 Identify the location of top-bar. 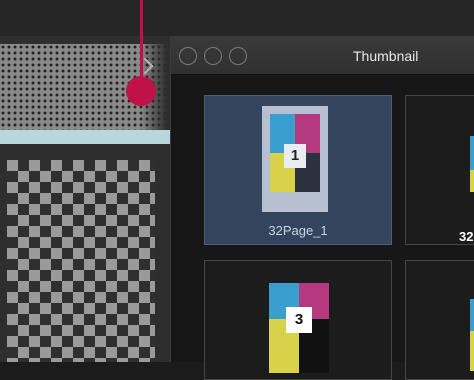
(237, 18).